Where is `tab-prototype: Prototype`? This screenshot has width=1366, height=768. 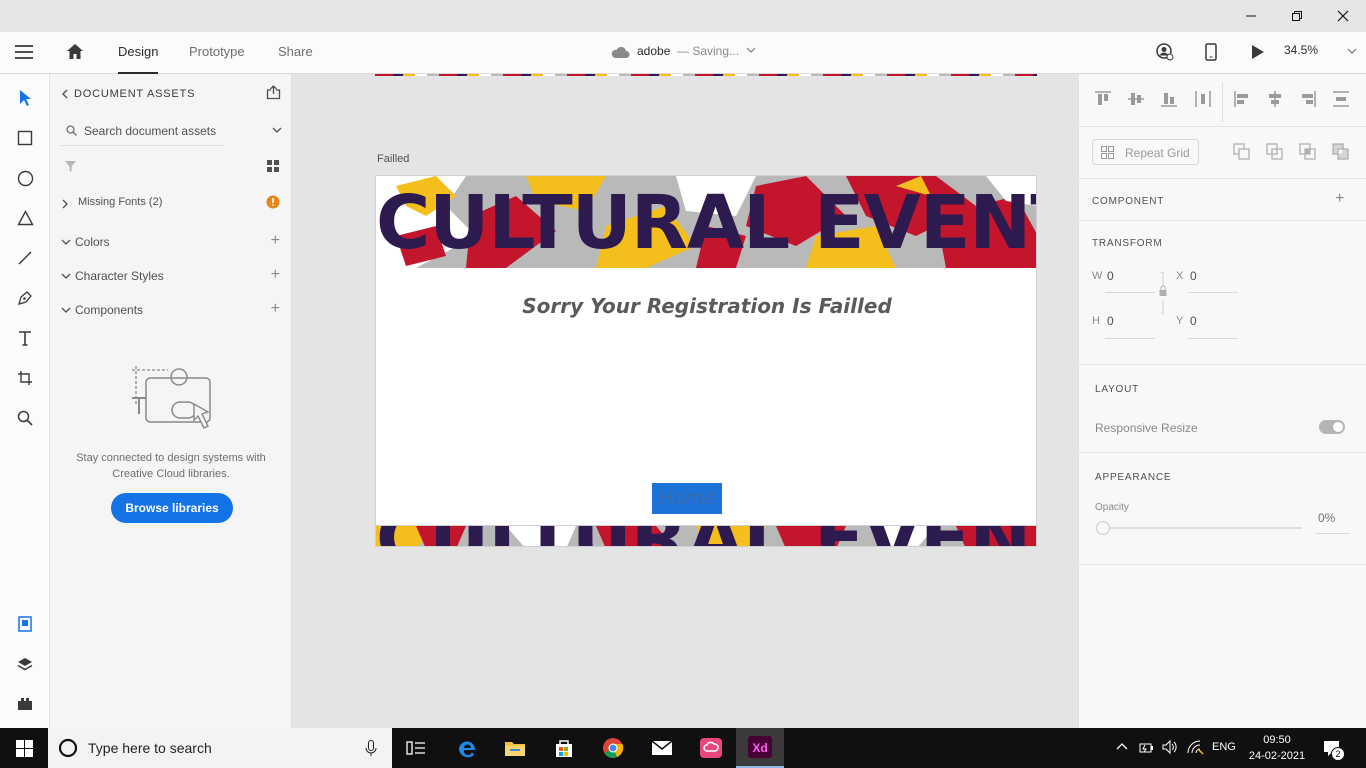 tab-prototype: Prototype is located at coordinates (217, 53).